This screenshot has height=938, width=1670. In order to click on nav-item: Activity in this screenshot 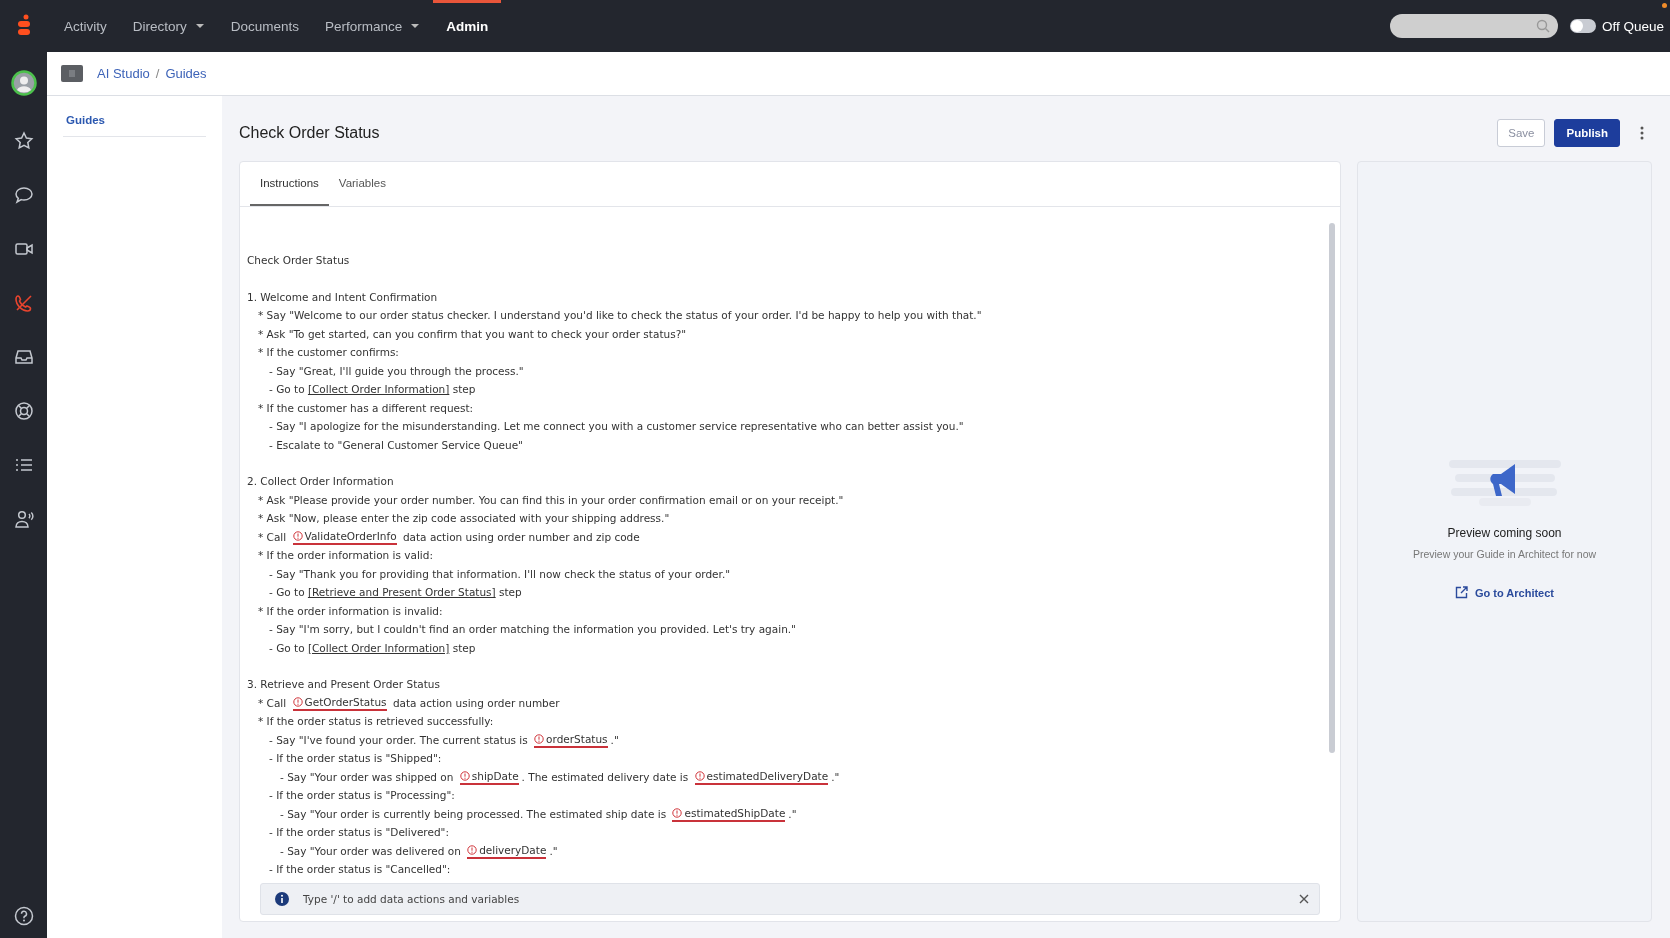, I will do `click(85, 26)`.